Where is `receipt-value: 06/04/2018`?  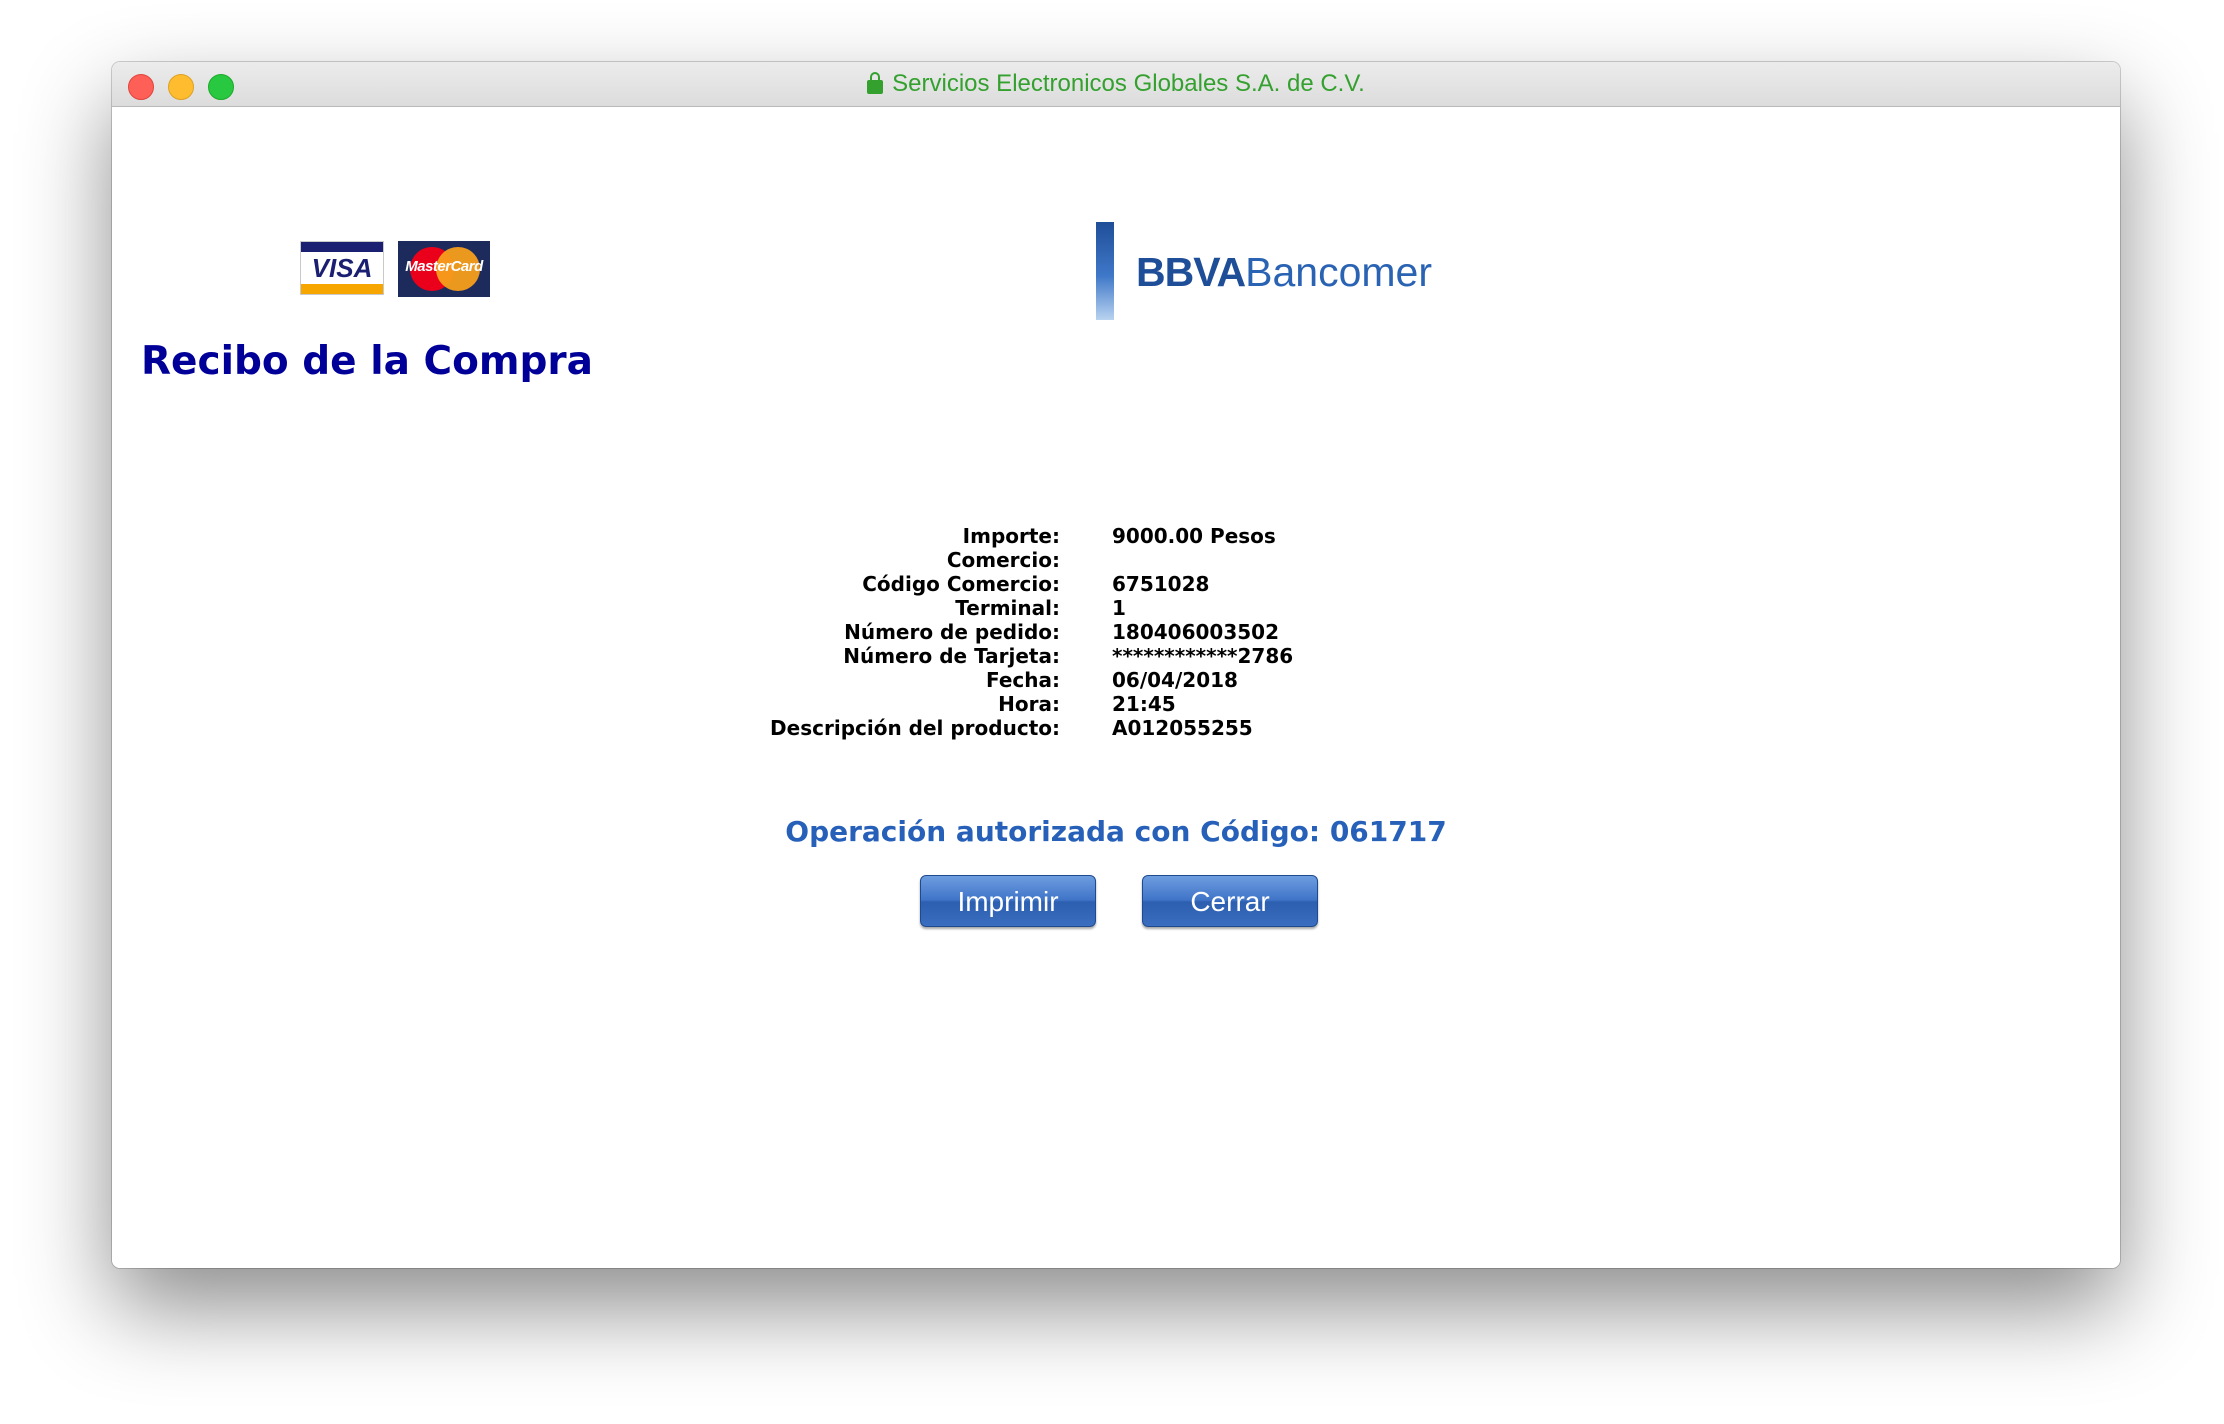 receipt-value: 06/04/2018 is located at coordinates (1175, 680).